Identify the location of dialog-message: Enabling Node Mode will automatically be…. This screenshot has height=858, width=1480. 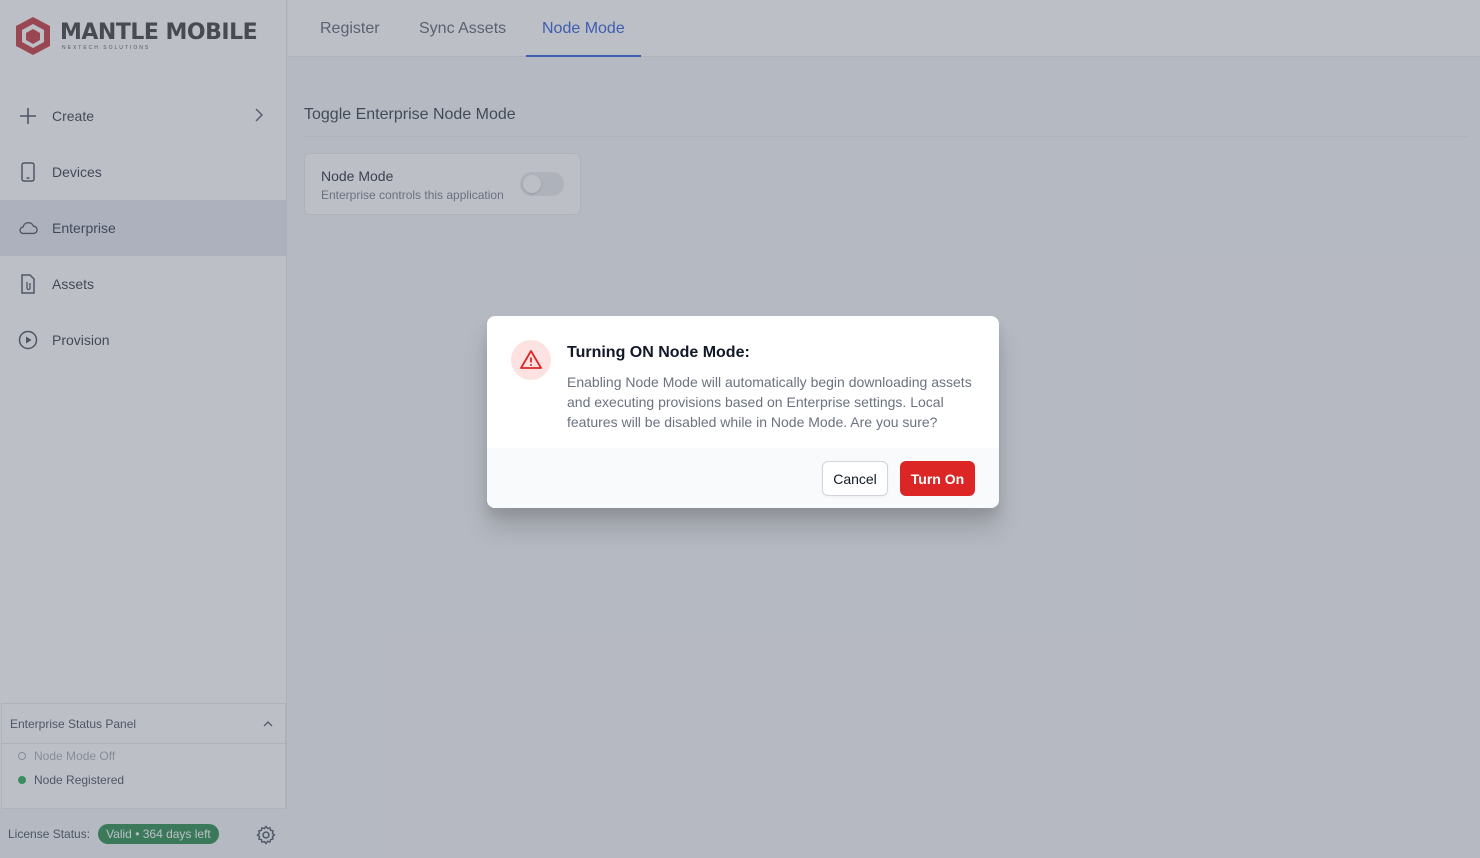
(769, 402).